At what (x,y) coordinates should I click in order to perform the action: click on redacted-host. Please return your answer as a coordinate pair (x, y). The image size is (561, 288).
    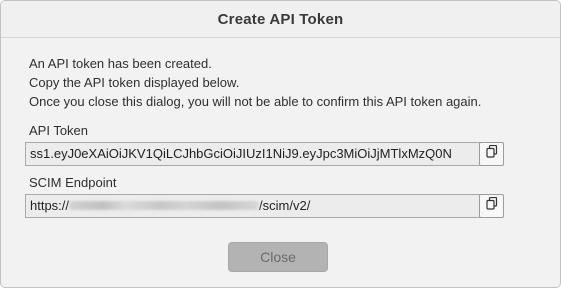
    Looking at the image, I should click on (164, 206).